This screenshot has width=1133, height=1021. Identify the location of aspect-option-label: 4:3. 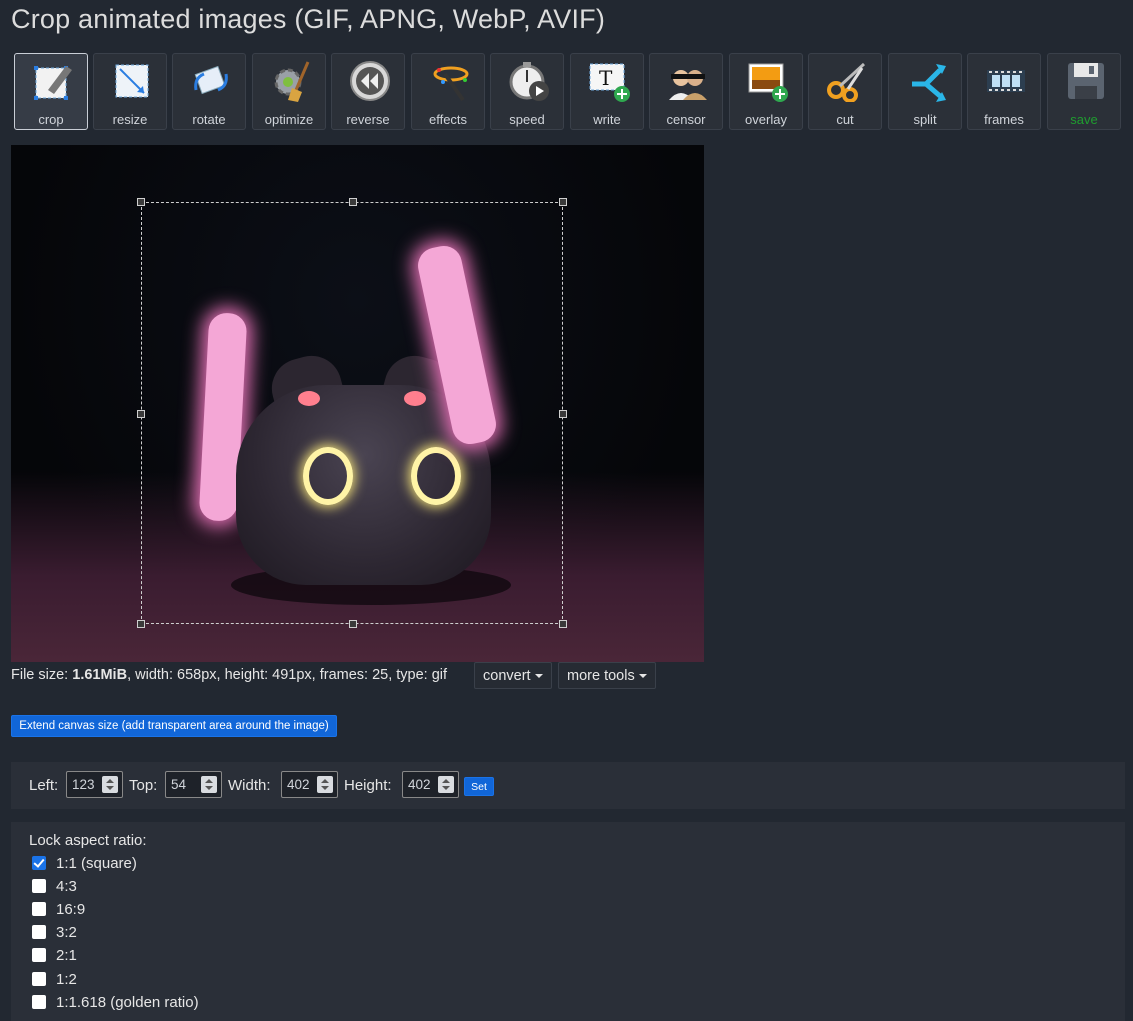
(66, 886).